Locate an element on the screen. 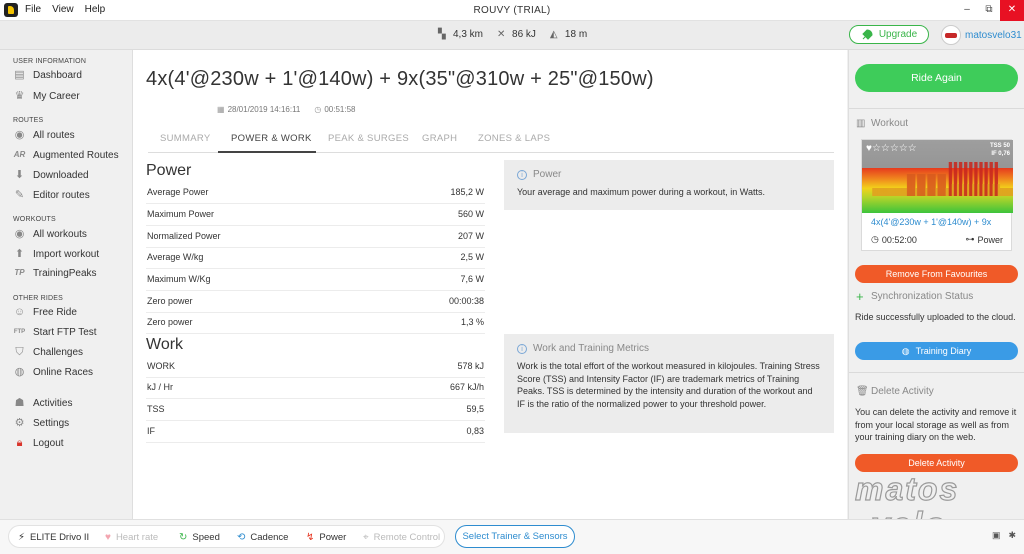  sidebar-item-activities: ☗ Activities is located at coordinates (43, 403).